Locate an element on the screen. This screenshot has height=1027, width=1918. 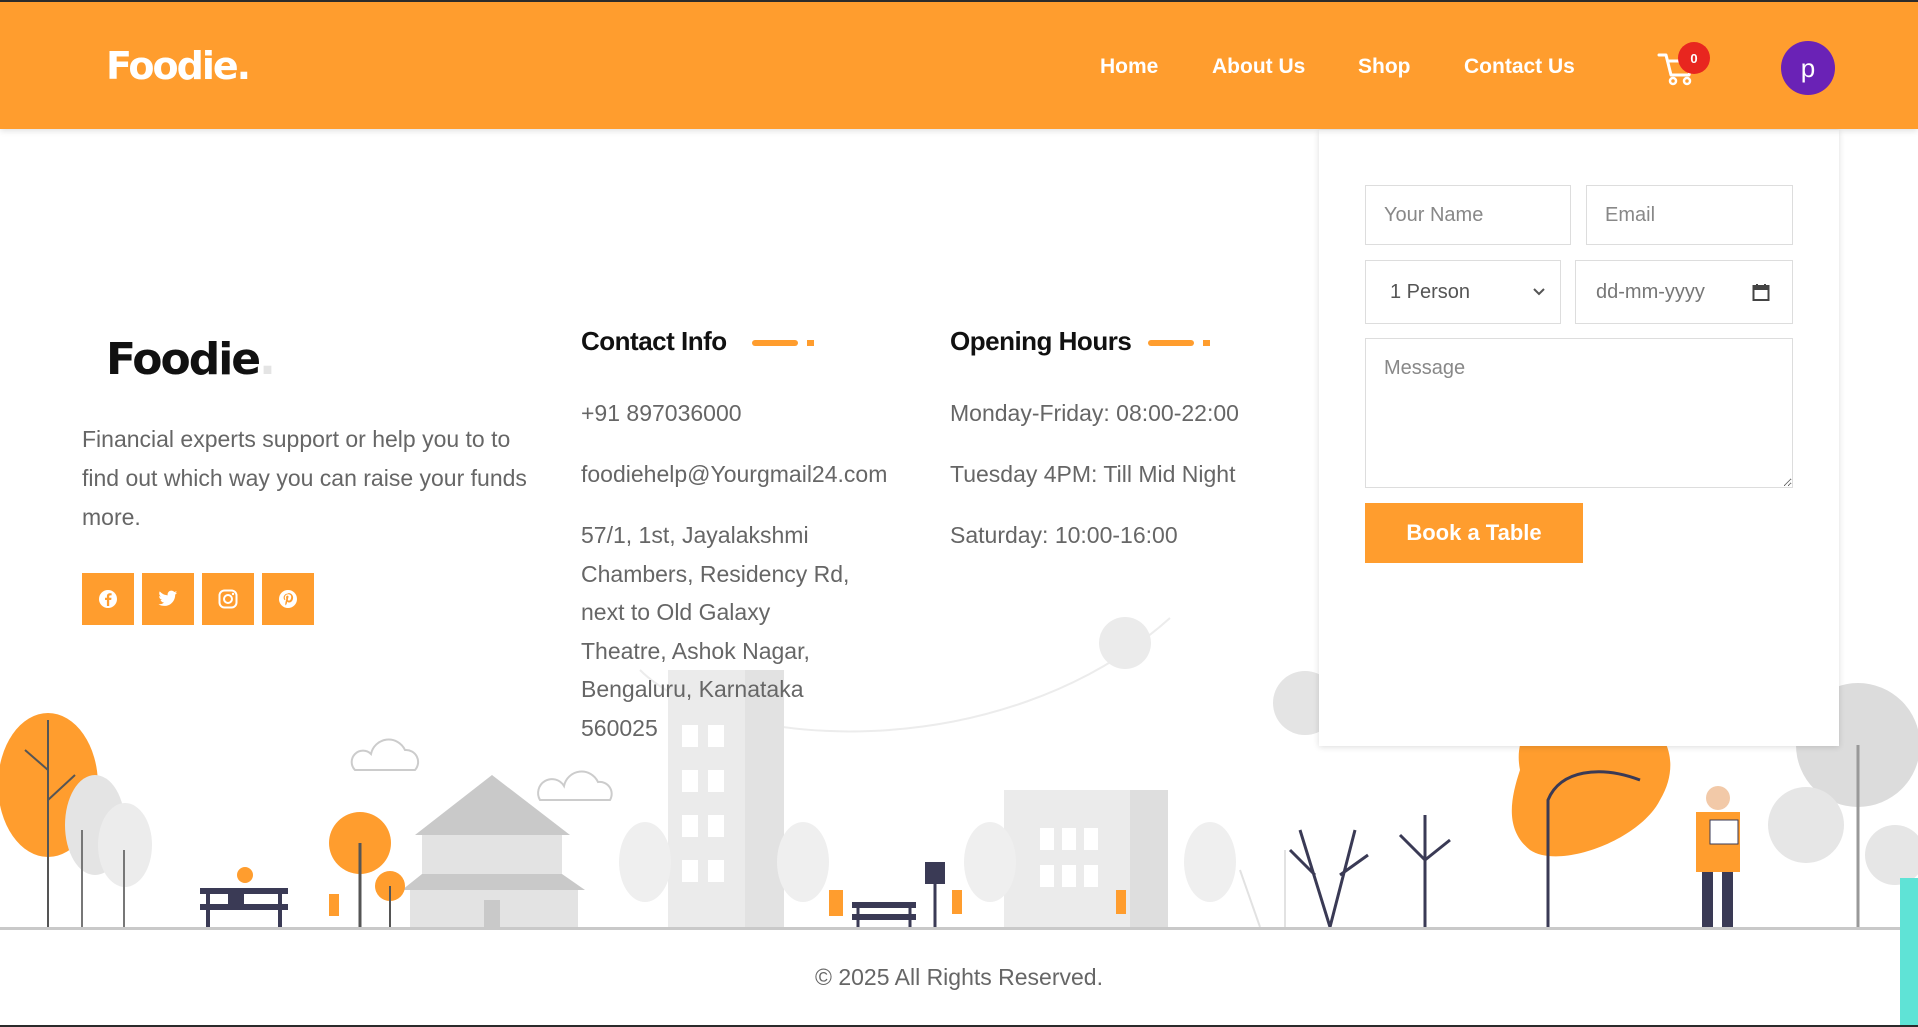
hours-line-tuesday: Tuesday 4PM: Till Mid Night is located at coordinates (1093, 474).